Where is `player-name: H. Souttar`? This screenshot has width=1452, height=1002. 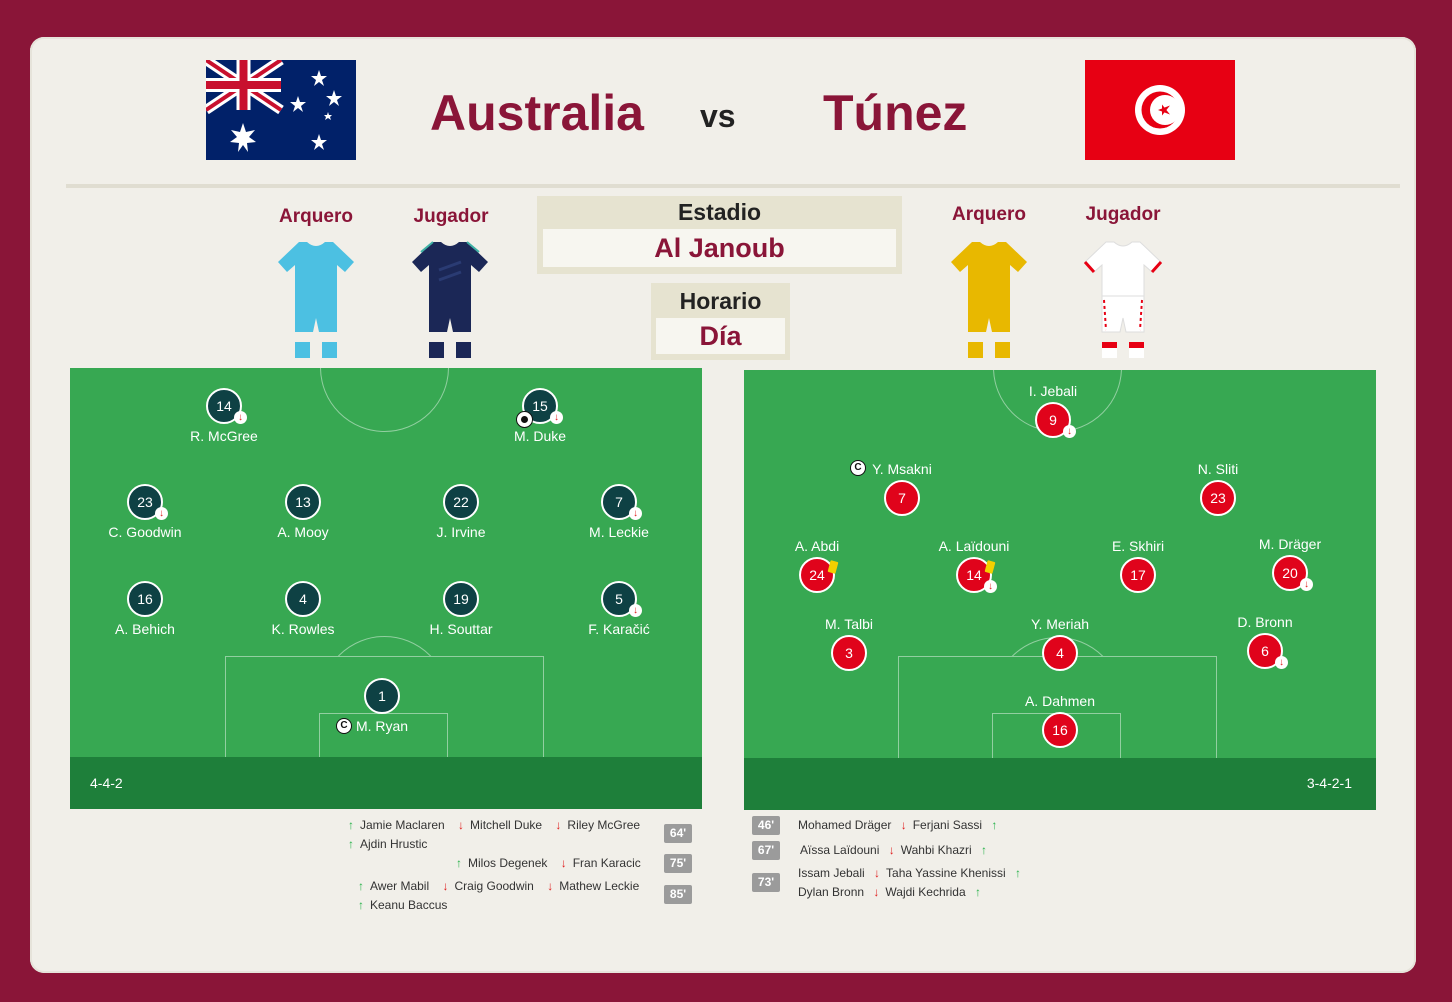 player-name: H. Souttar is located at coordinates (461, 629).